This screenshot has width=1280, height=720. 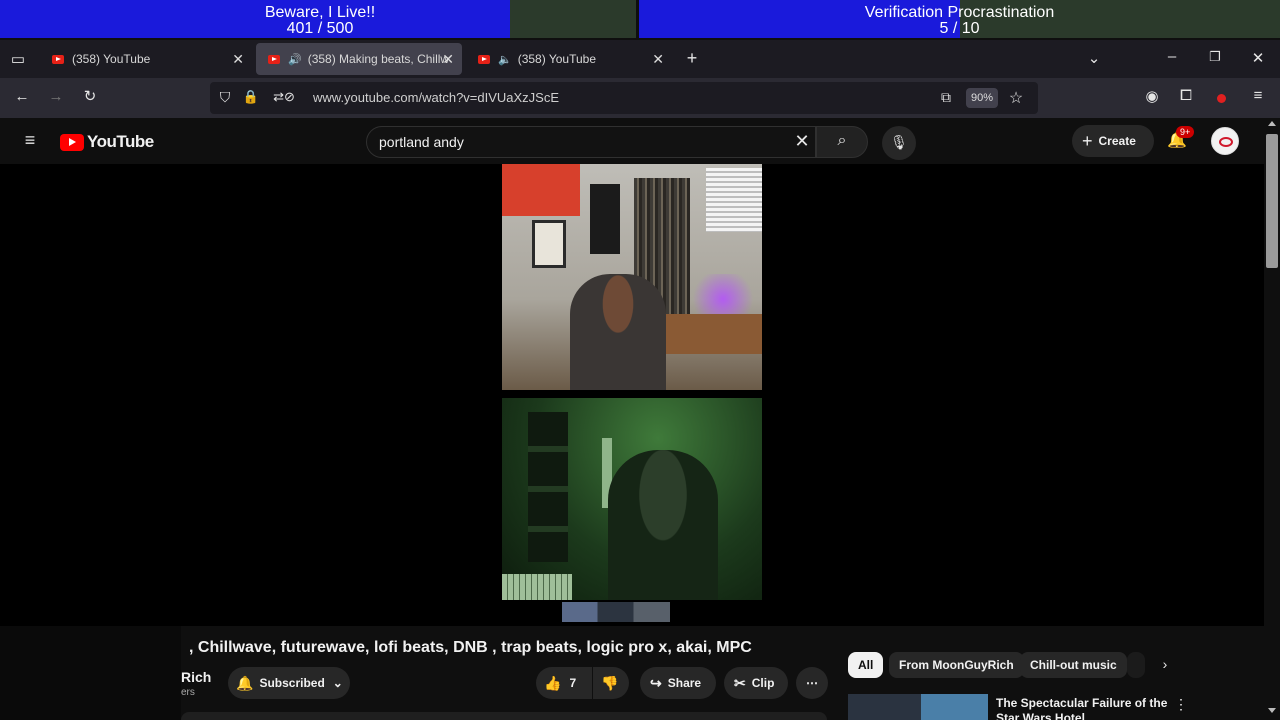 What do you see at coordinates (188, 692) in the screenshot?
I see `channel-subscriber-count: ers` at bounding box center [188, 692].